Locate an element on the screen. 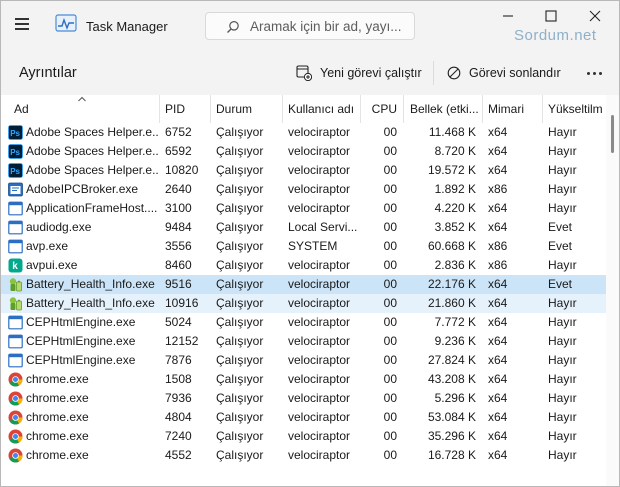 The width and height of the screenshot is (620, 487). search-icon is located at coordinates (233, 27).